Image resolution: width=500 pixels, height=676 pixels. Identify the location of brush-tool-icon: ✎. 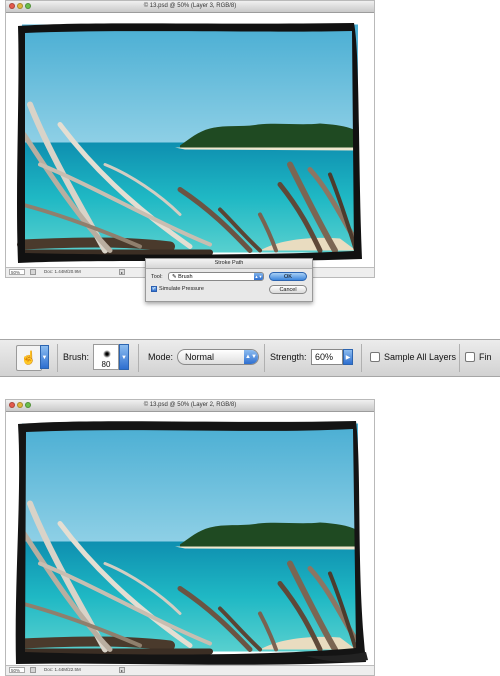
(174, 277).